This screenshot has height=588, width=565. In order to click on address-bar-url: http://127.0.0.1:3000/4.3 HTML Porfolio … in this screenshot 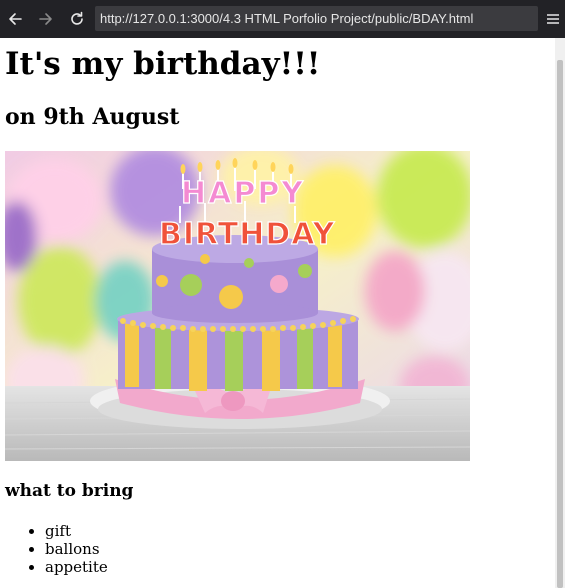, I will do `click(287, 18)`.